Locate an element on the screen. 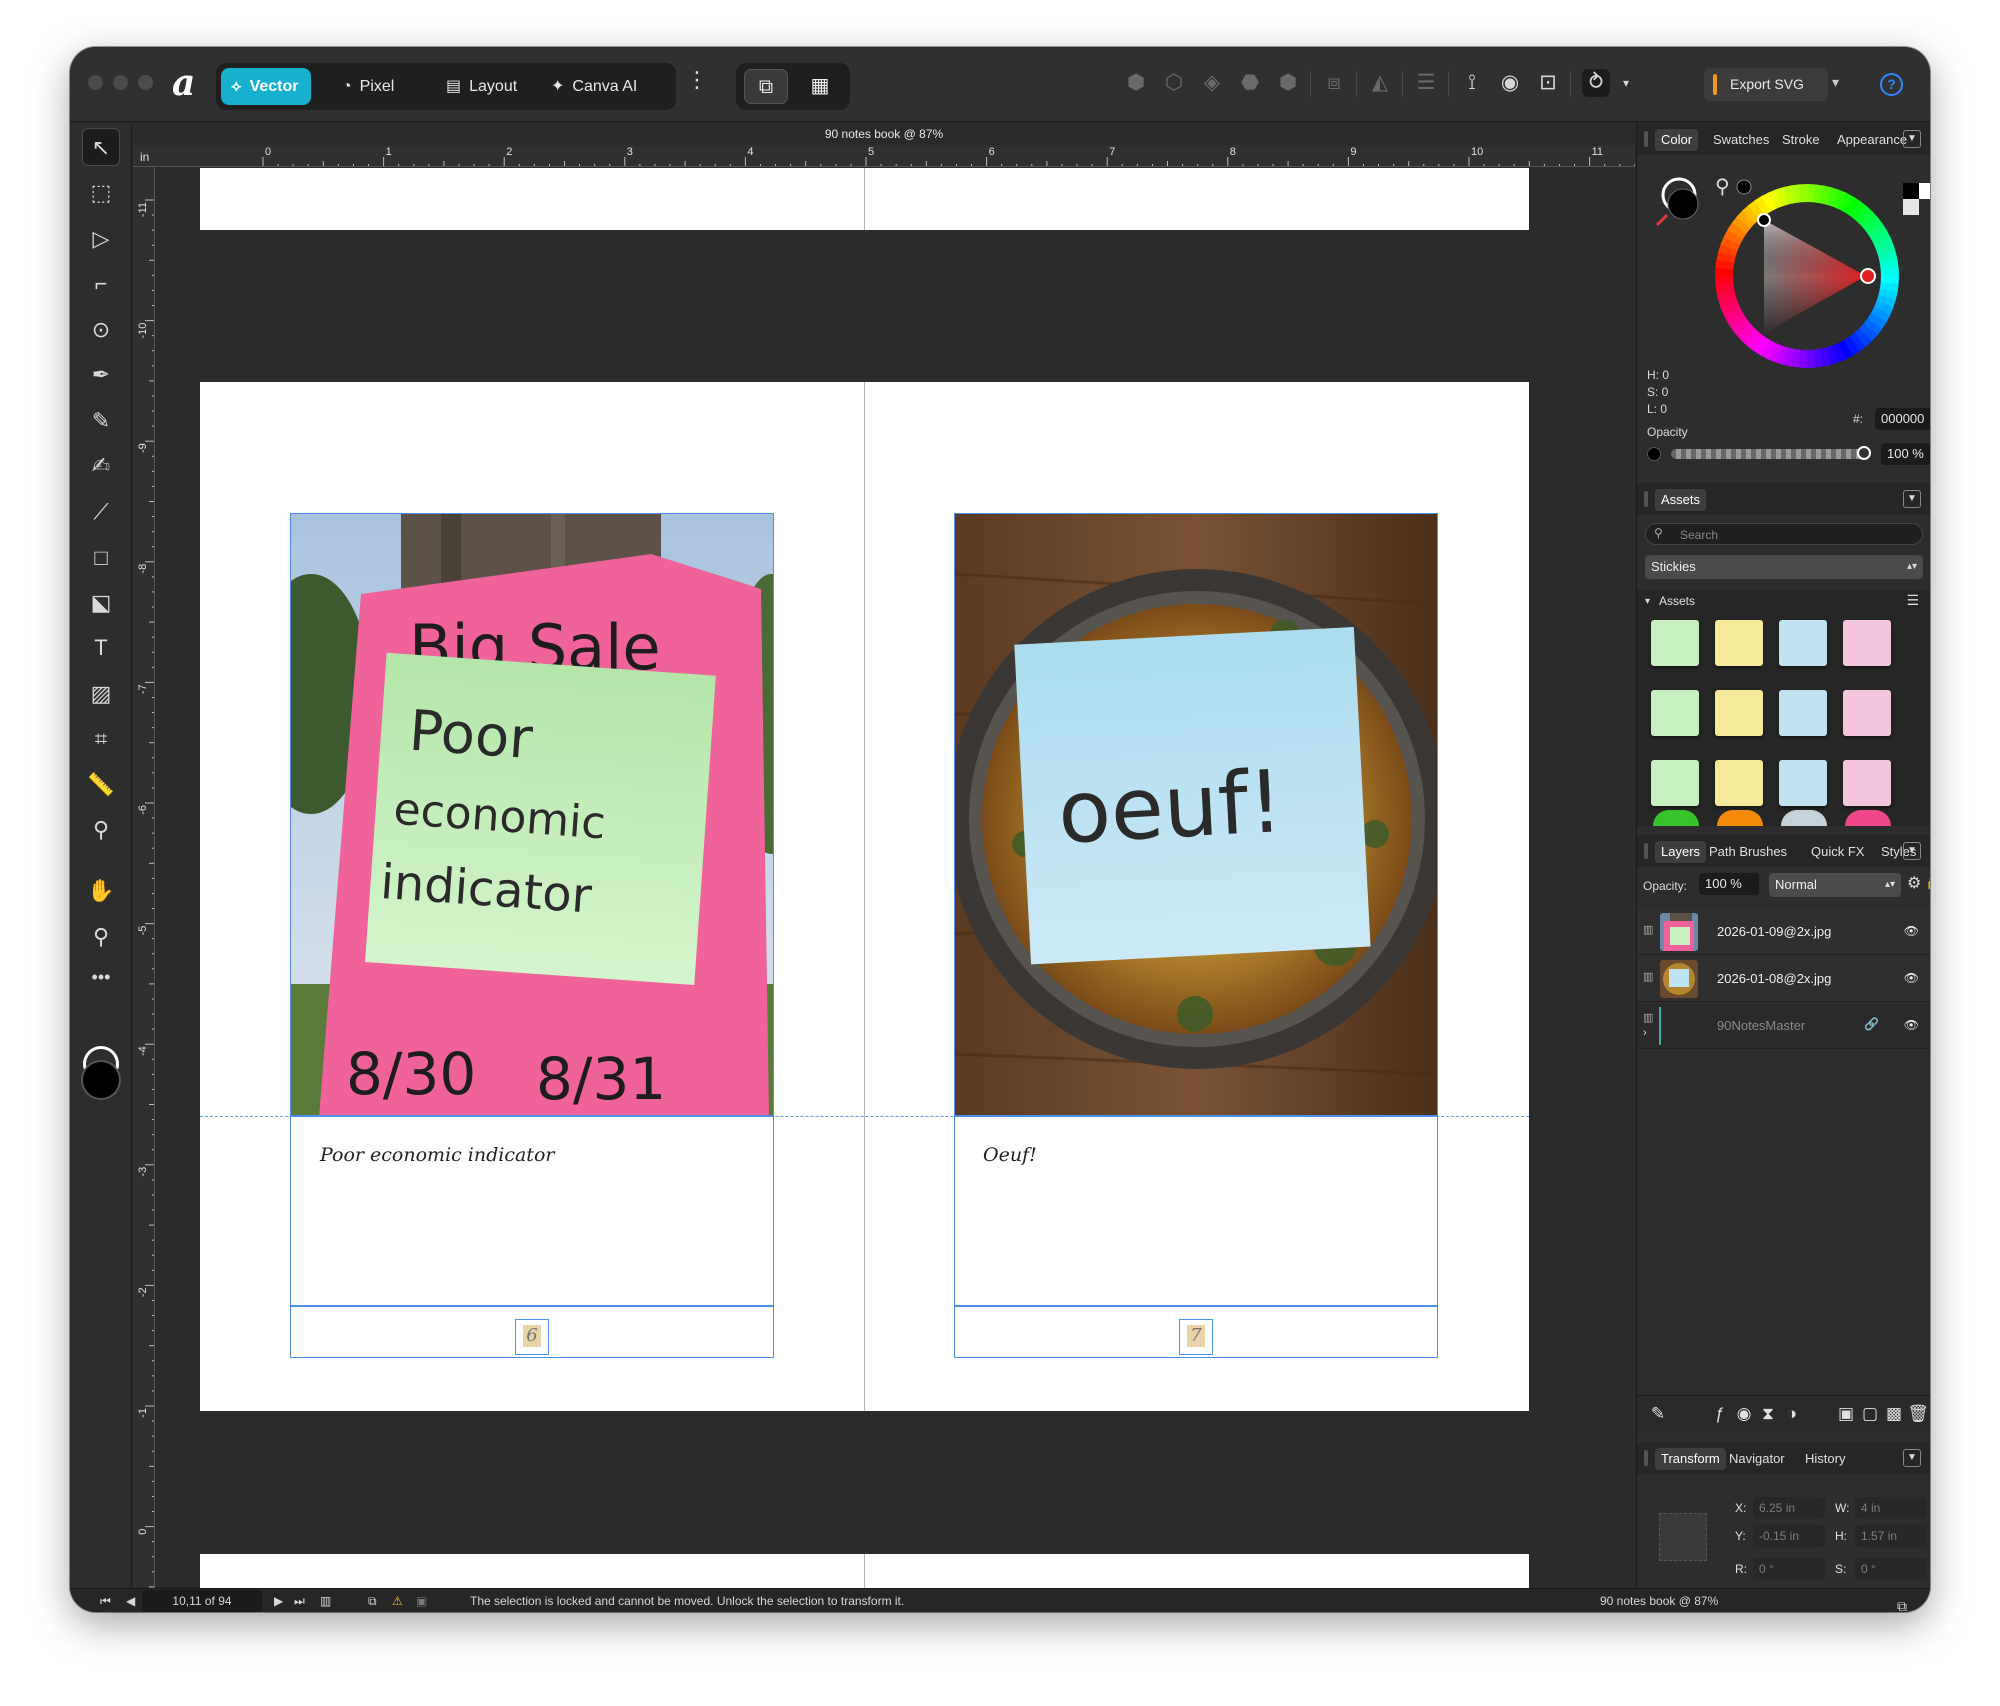 The width and height of the screenshot is (2000, 1706). close-window-button is located at coordinates (95, 82).